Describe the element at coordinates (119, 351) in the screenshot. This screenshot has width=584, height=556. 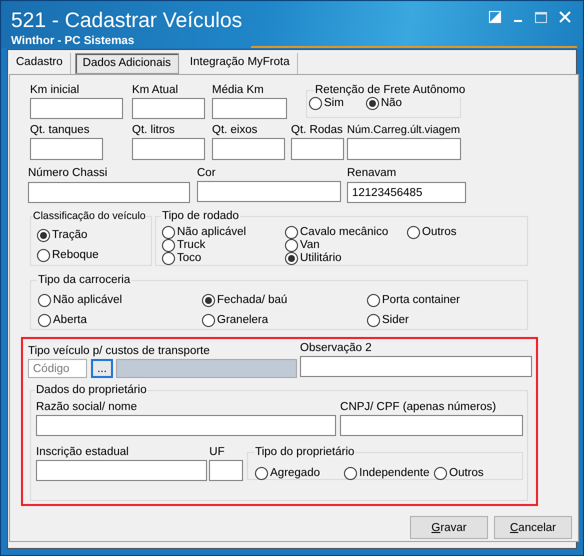
I see `field-label: Tipo veículo p/ custos de transporte` at that location.